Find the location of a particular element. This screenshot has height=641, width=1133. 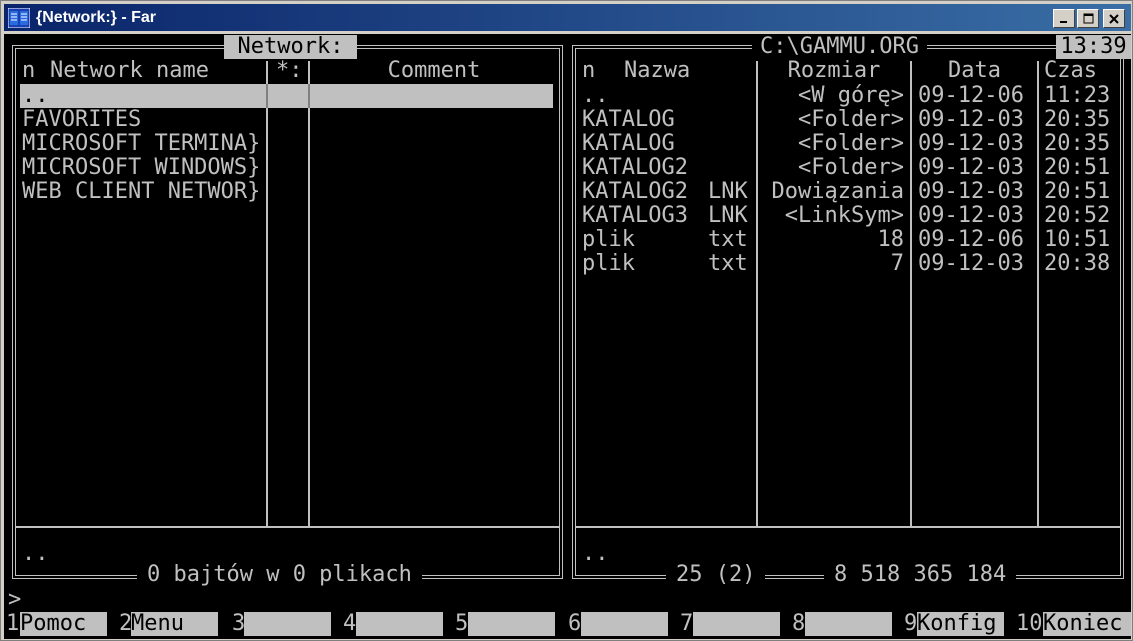

left-panel-title: Network: is located at coordinates (290, 47).